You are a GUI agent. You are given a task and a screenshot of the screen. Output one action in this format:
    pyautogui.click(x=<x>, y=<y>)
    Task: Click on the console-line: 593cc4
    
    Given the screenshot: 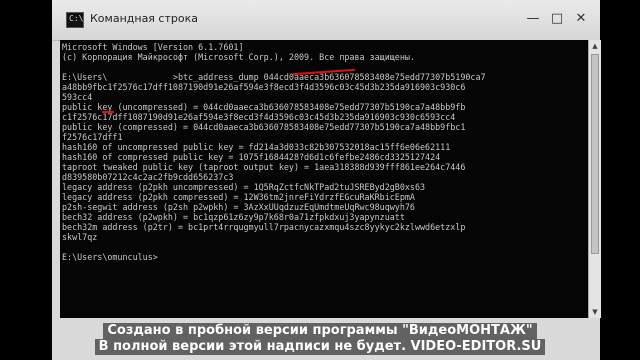 What is the action you would take?
    pyautogui.click(x=77, y=97)
    